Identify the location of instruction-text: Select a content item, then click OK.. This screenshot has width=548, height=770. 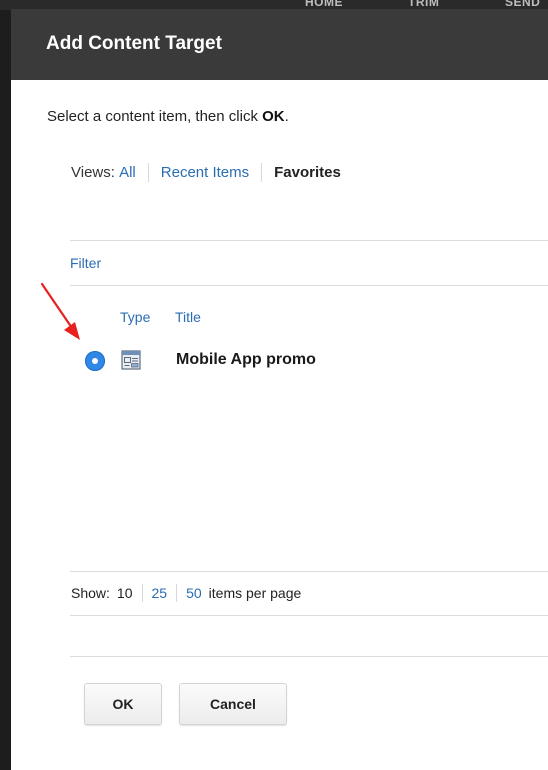
(168, 116).